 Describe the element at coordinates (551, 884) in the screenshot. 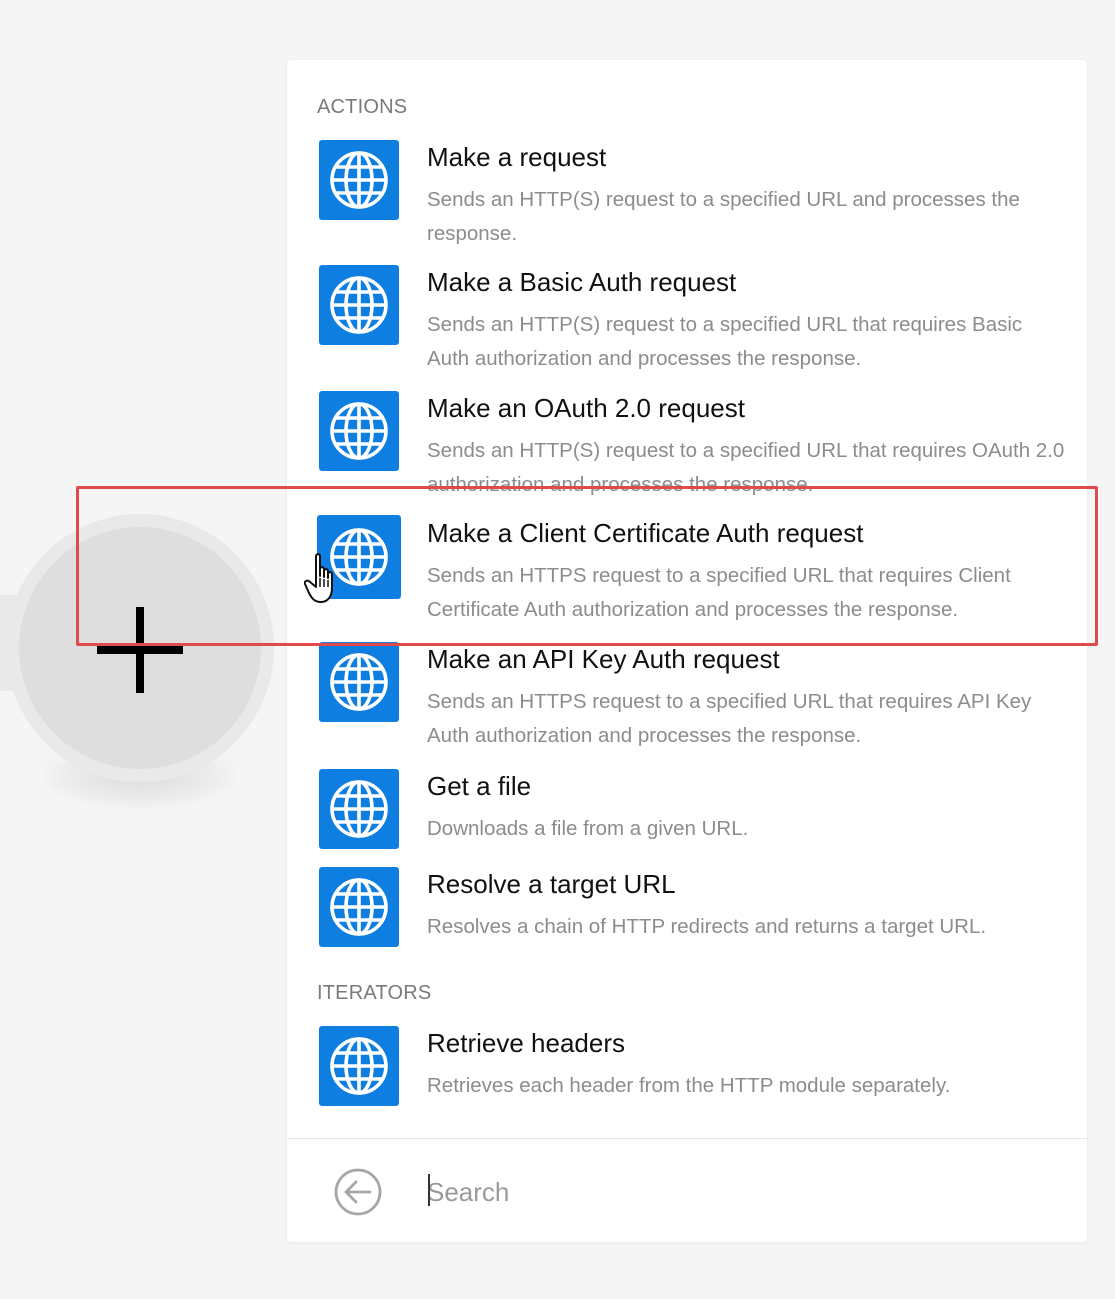

I see `module-item-title: Resolve a target URL` at that location.